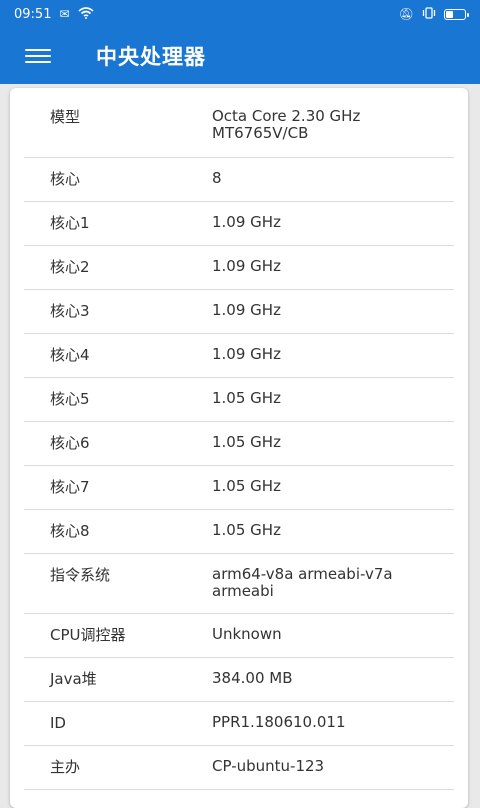  I want to click on info-row-core4: 核心4 1.09 GHz, so click(239, 356).